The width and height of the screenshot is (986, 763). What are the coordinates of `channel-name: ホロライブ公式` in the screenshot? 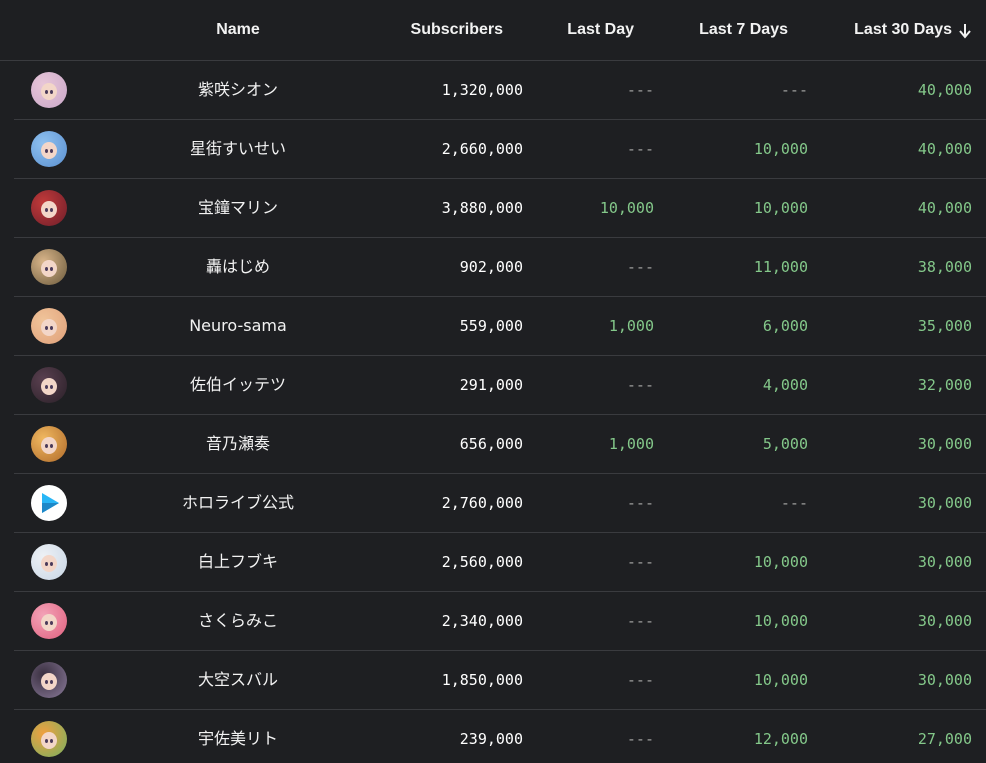 It's located at (238, 503).